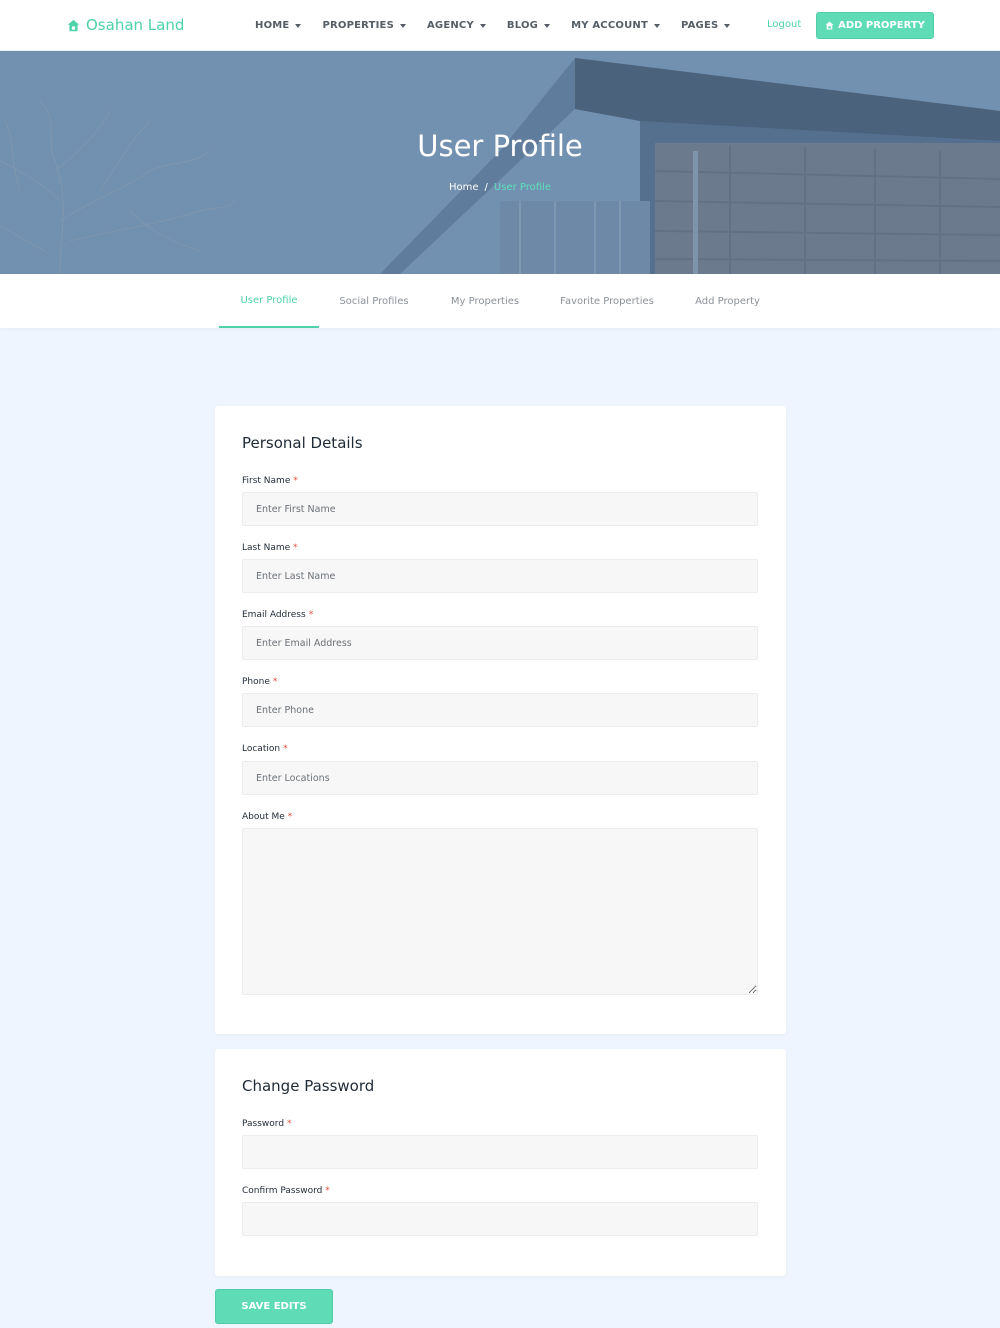 Image resolution: width=1000 pixels, height=1328 pixels. Describe the element at coordinates (500, 911) in the screenshot. I see `about-me-textarea` at that location.